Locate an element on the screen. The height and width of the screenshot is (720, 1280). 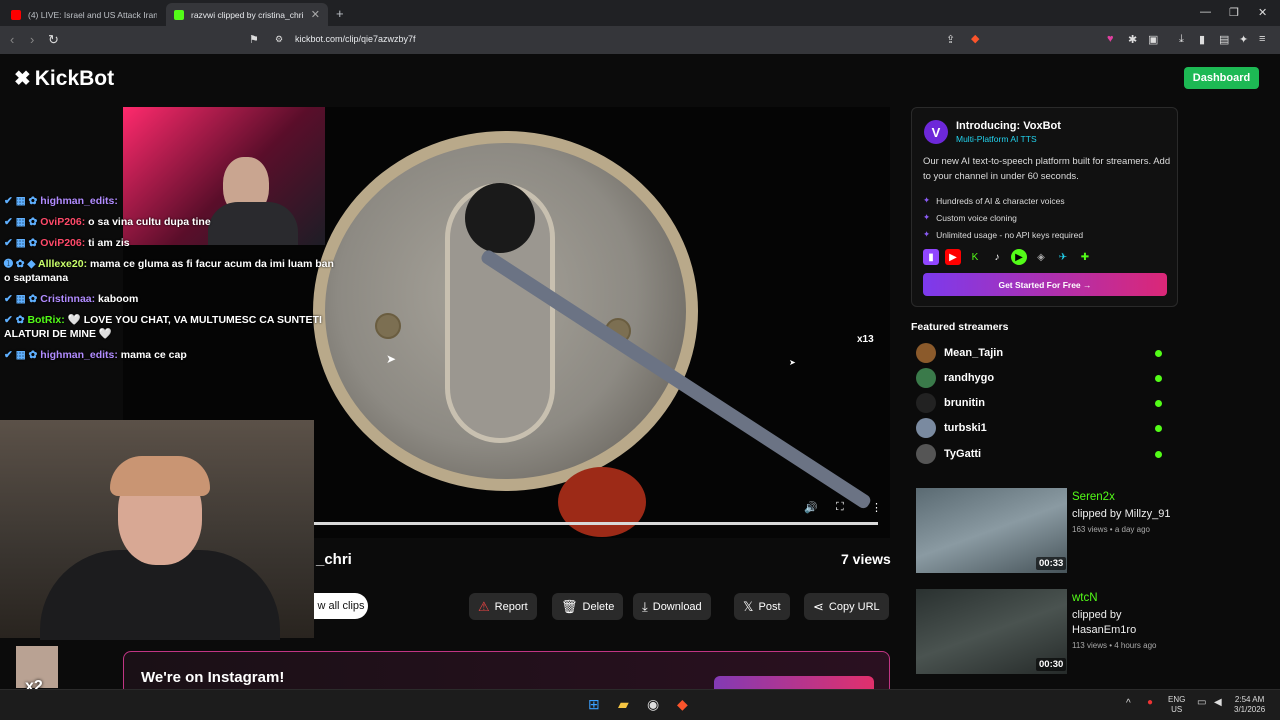
voxbot-title: Introducing: VoxBot is located at coordinates (1008, 126).